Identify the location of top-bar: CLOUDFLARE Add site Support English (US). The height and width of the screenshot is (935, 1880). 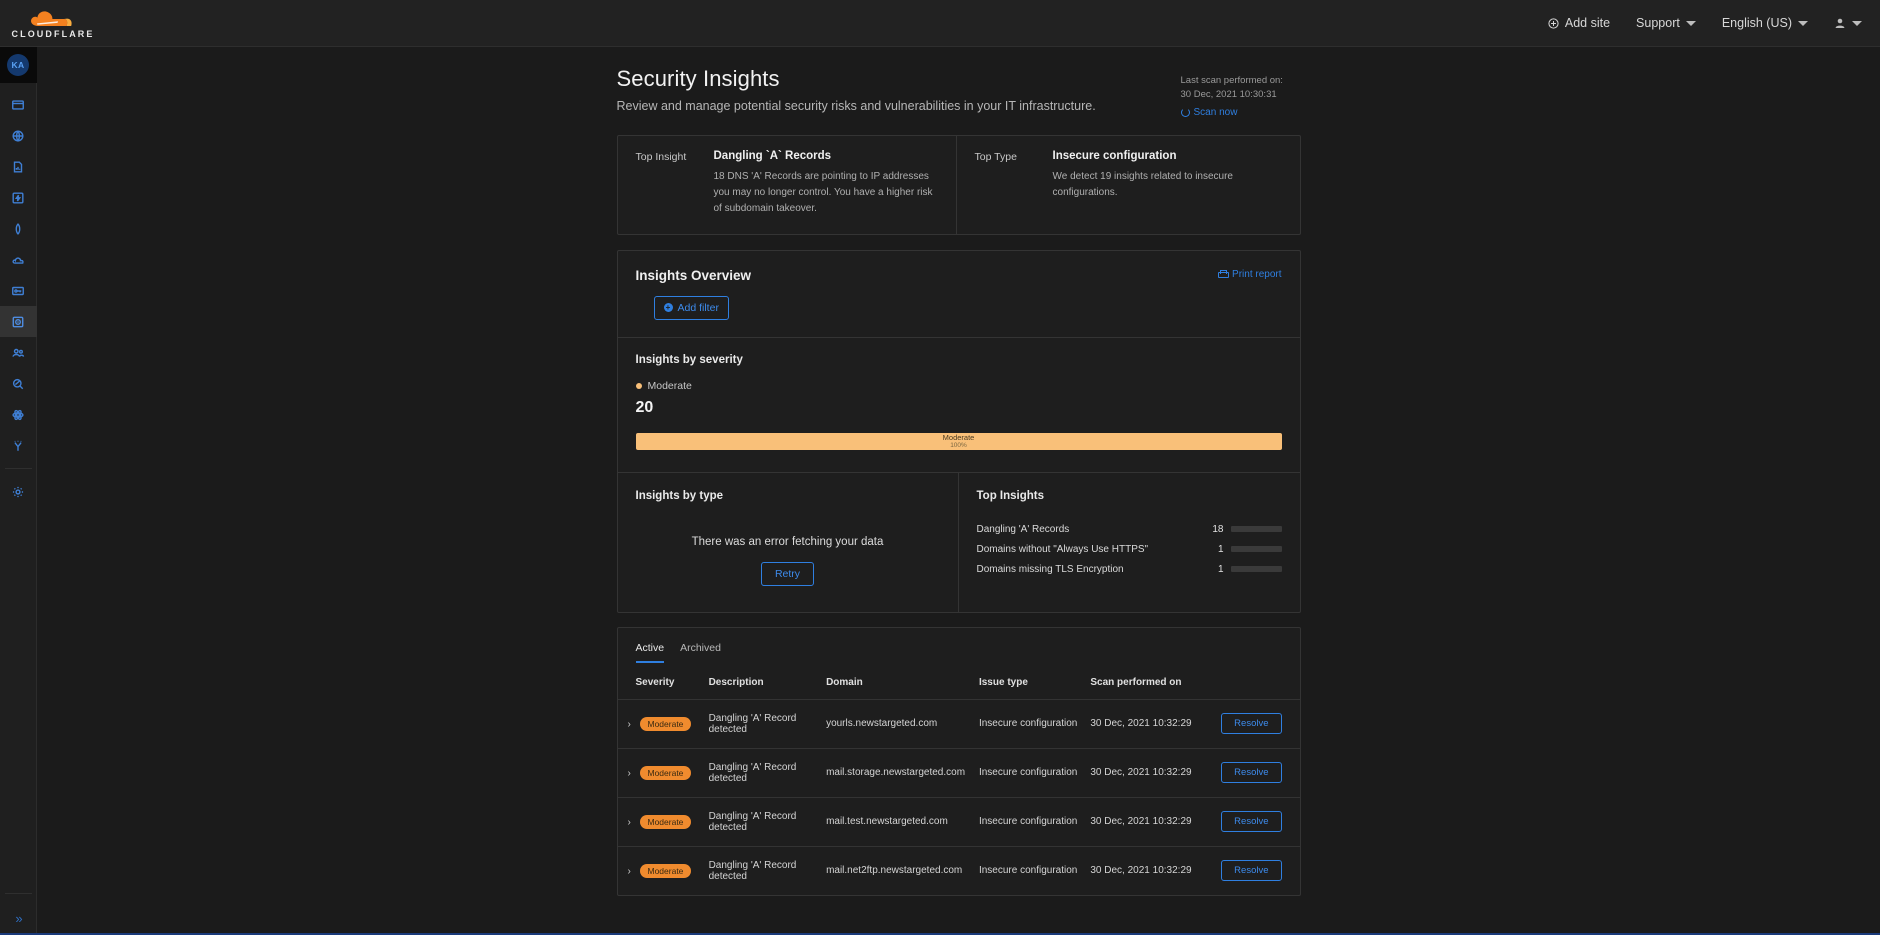
(940, 23).